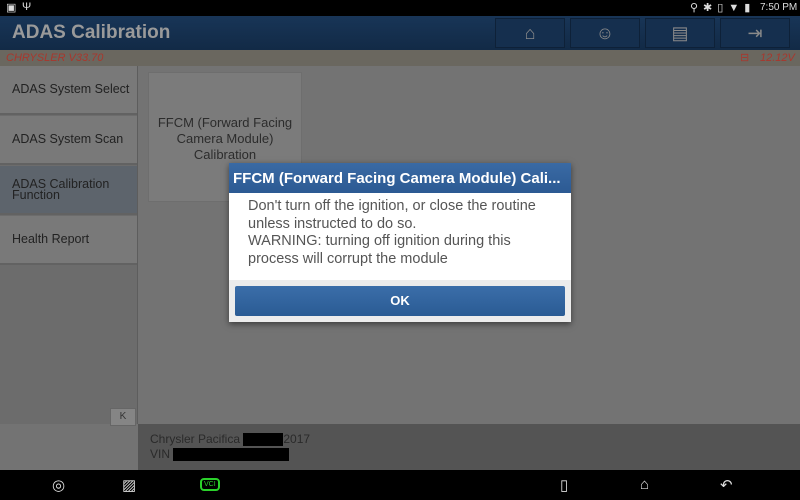  What do you see at coordinates (51, 239) in the screenshot?
I see `sidebar-item-label: Health Report` at bounding box center [51, 239].